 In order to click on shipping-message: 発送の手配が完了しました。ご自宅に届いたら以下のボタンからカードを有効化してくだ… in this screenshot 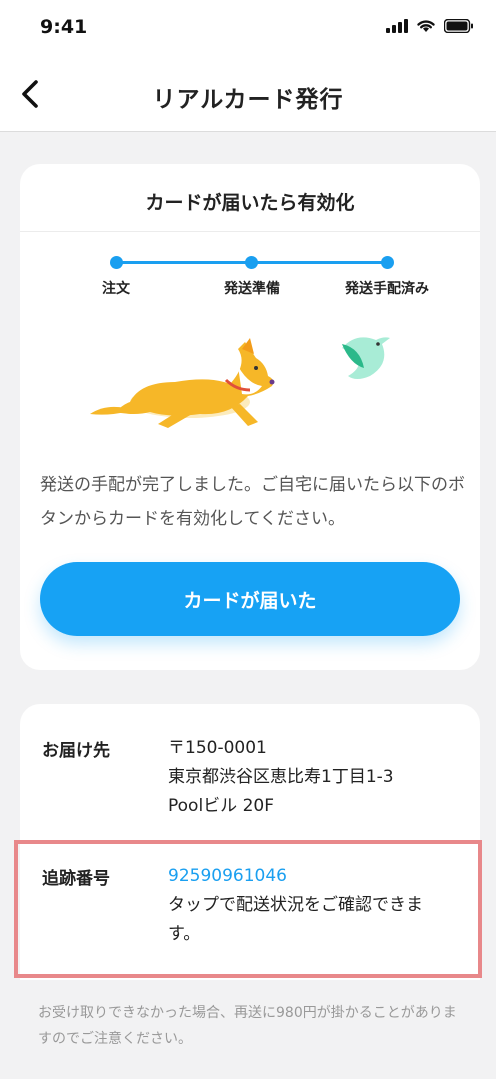, I will do `click(252, 502)`.